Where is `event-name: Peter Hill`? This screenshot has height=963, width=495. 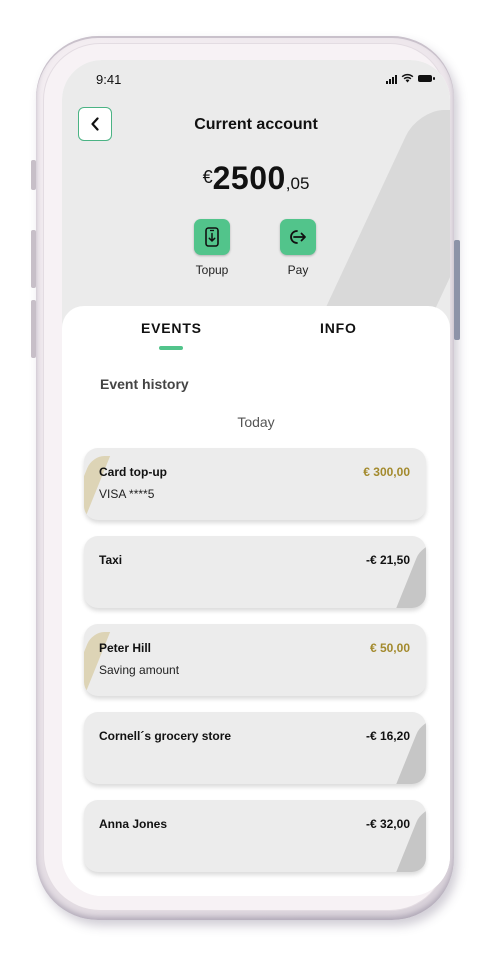 event-name: Peter Hill is located at coordinates (125, 648).